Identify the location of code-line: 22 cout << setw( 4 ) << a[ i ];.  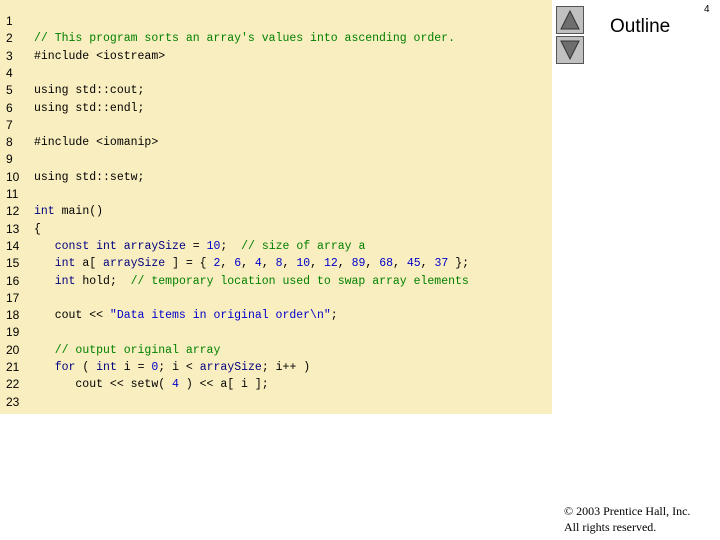
(276, 384).